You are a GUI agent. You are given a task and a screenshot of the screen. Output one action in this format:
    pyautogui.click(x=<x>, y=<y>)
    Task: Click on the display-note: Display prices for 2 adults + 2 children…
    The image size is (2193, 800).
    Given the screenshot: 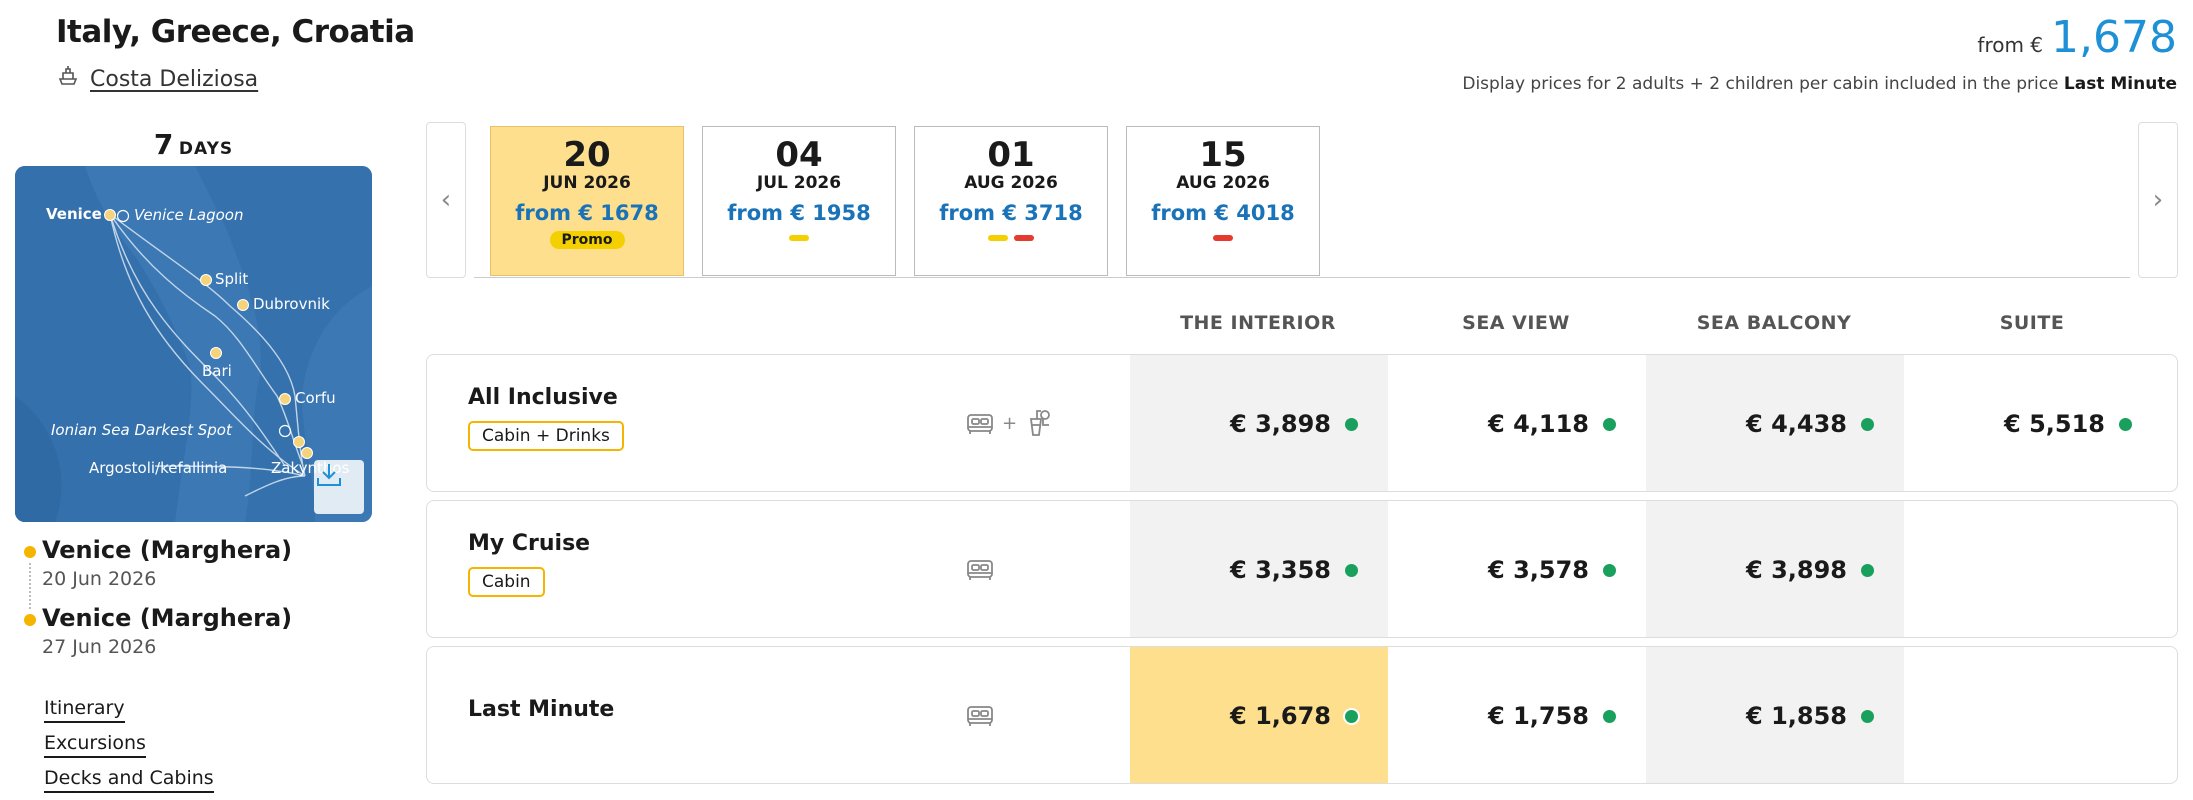 What is the action you would take?
    pyautogui.click(x=1819, y=84)
    